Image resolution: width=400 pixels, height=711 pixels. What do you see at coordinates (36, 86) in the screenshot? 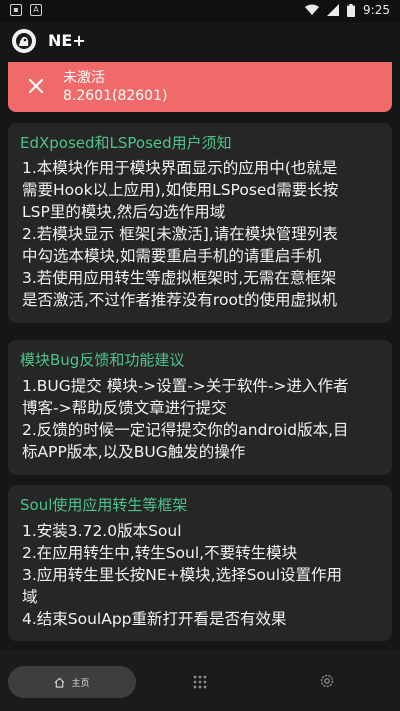
I see `close-icon` at bounding box center [36, 86].